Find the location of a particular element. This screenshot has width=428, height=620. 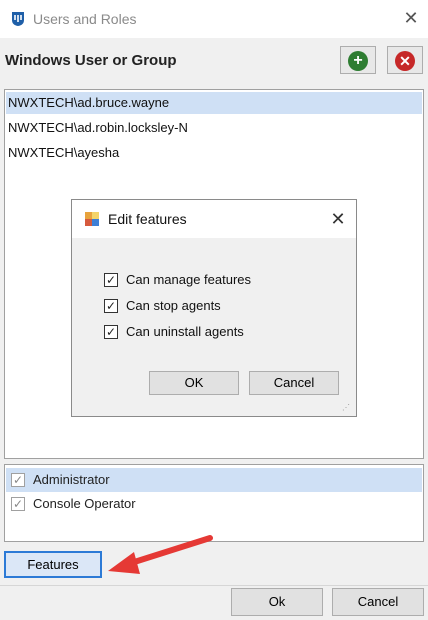

role-label: Console Operator is located at coordinates (84, 503).